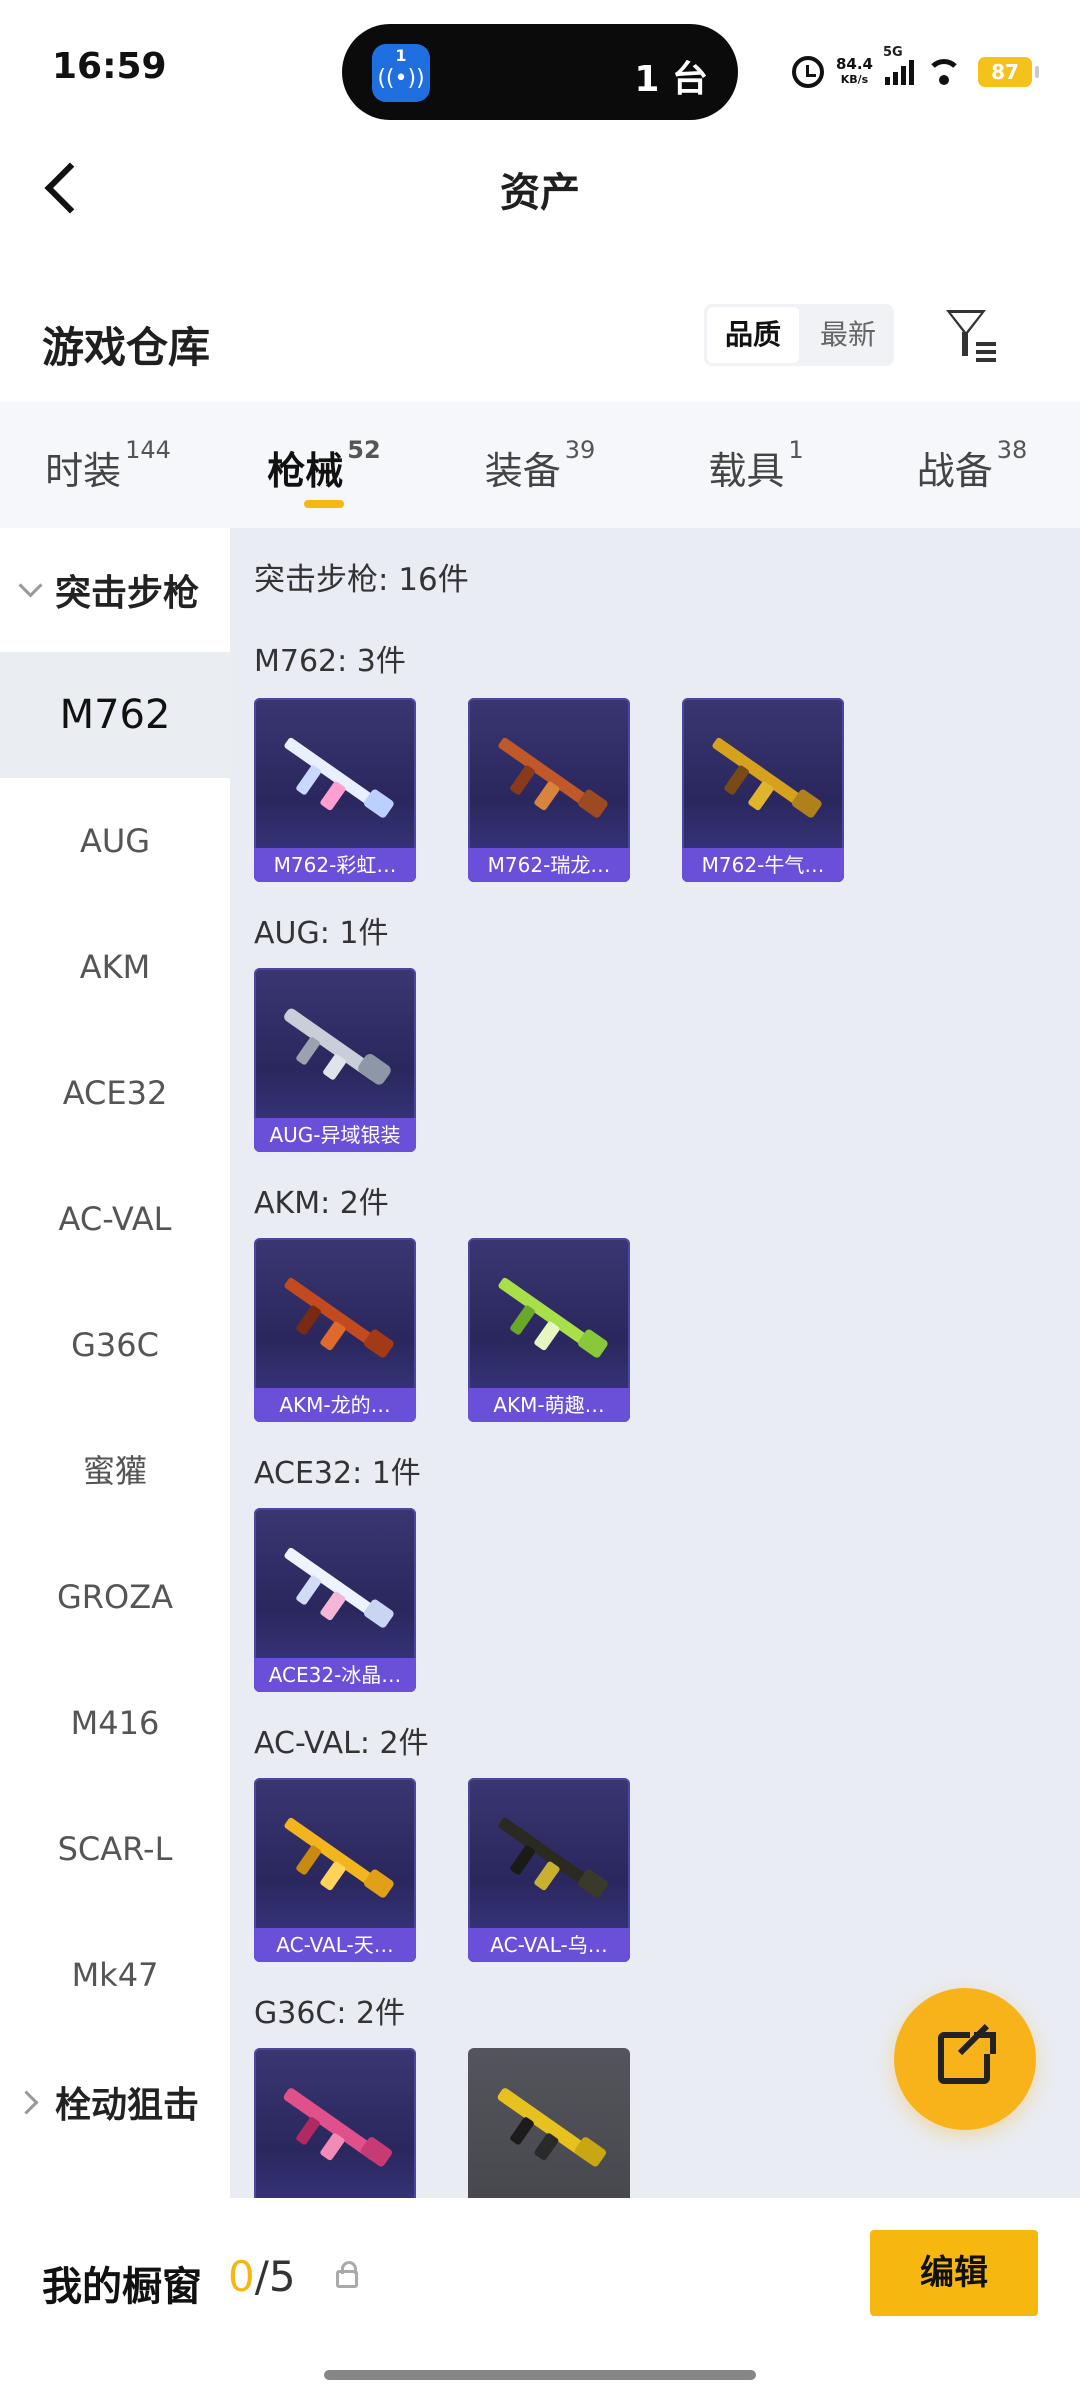 This screenshot has width=1080, height=2400. Describe the element at coordinates (540, 193) in the screenshot. I see `page-title: 资产` at that location.